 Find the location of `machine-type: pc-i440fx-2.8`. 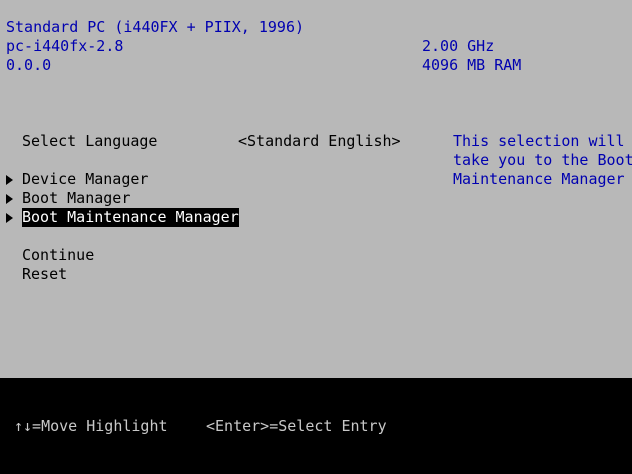

machine-type: pc-i440fx-2.8 is located at coordinates (65, 46).